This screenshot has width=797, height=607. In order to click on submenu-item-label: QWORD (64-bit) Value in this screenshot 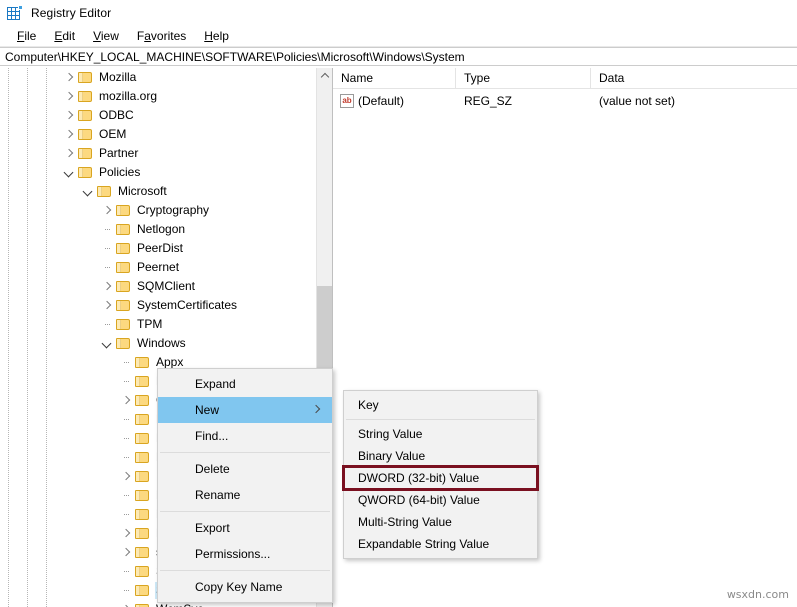, I will do `click(419, 500)`.